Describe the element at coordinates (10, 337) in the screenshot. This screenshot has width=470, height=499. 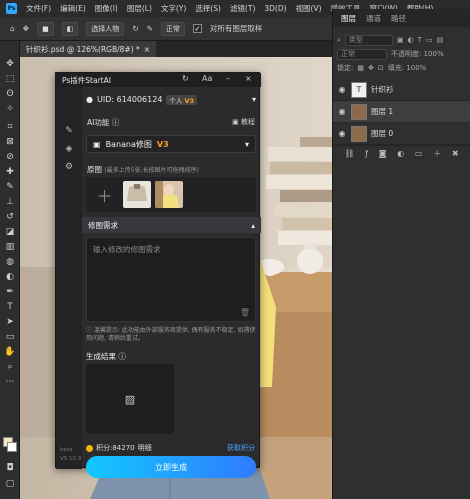
I see `shape-tool-icon: ▭` at that location.